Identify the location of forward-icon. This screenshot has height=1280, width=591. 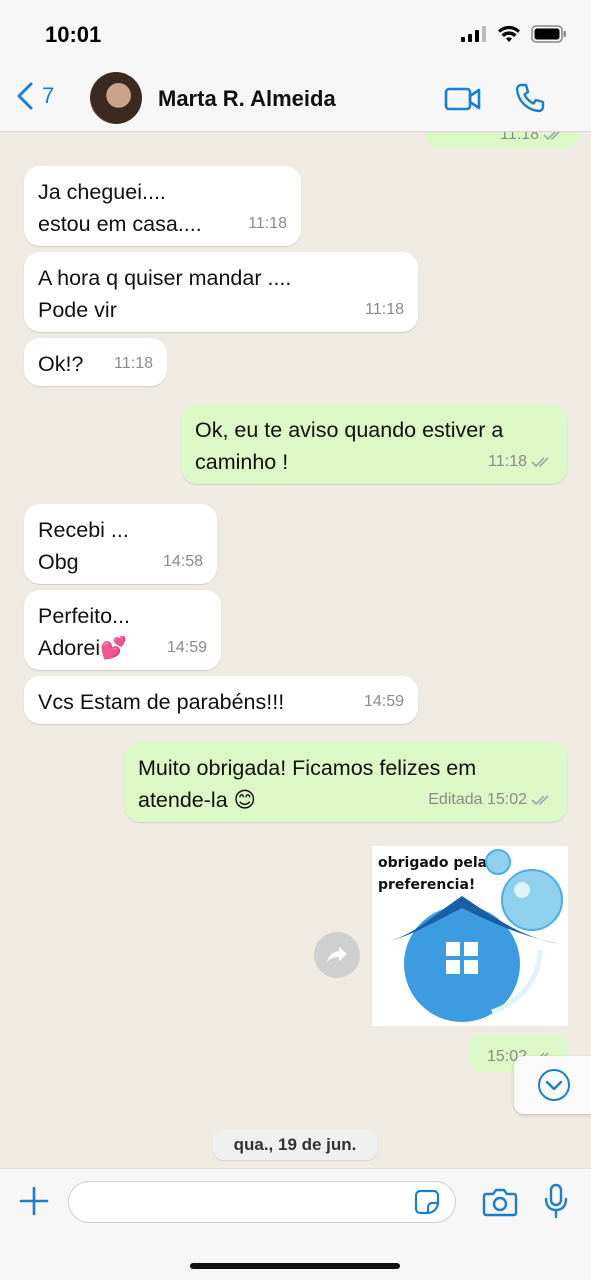
(337, 955).